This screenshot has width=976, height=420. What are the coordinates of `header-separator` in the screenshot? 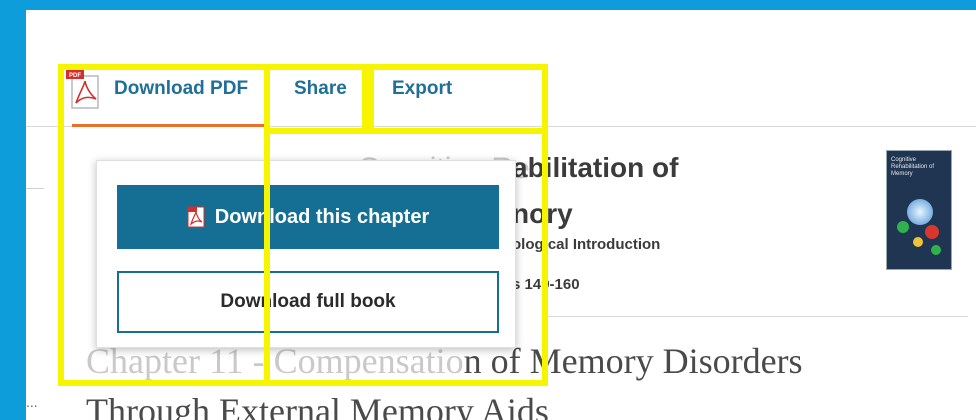 It's located at (757, 316).